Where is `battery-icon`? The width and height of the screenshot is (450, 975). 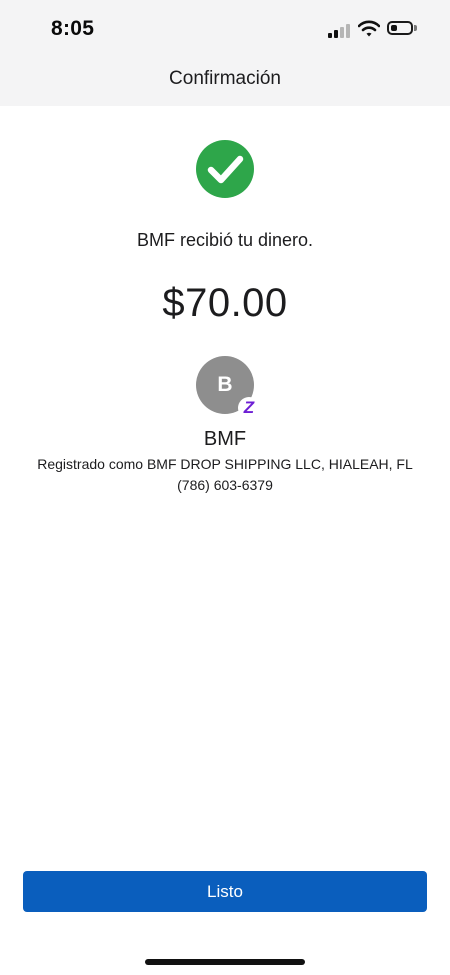
battery-icon is located at coordinates (400, 28).